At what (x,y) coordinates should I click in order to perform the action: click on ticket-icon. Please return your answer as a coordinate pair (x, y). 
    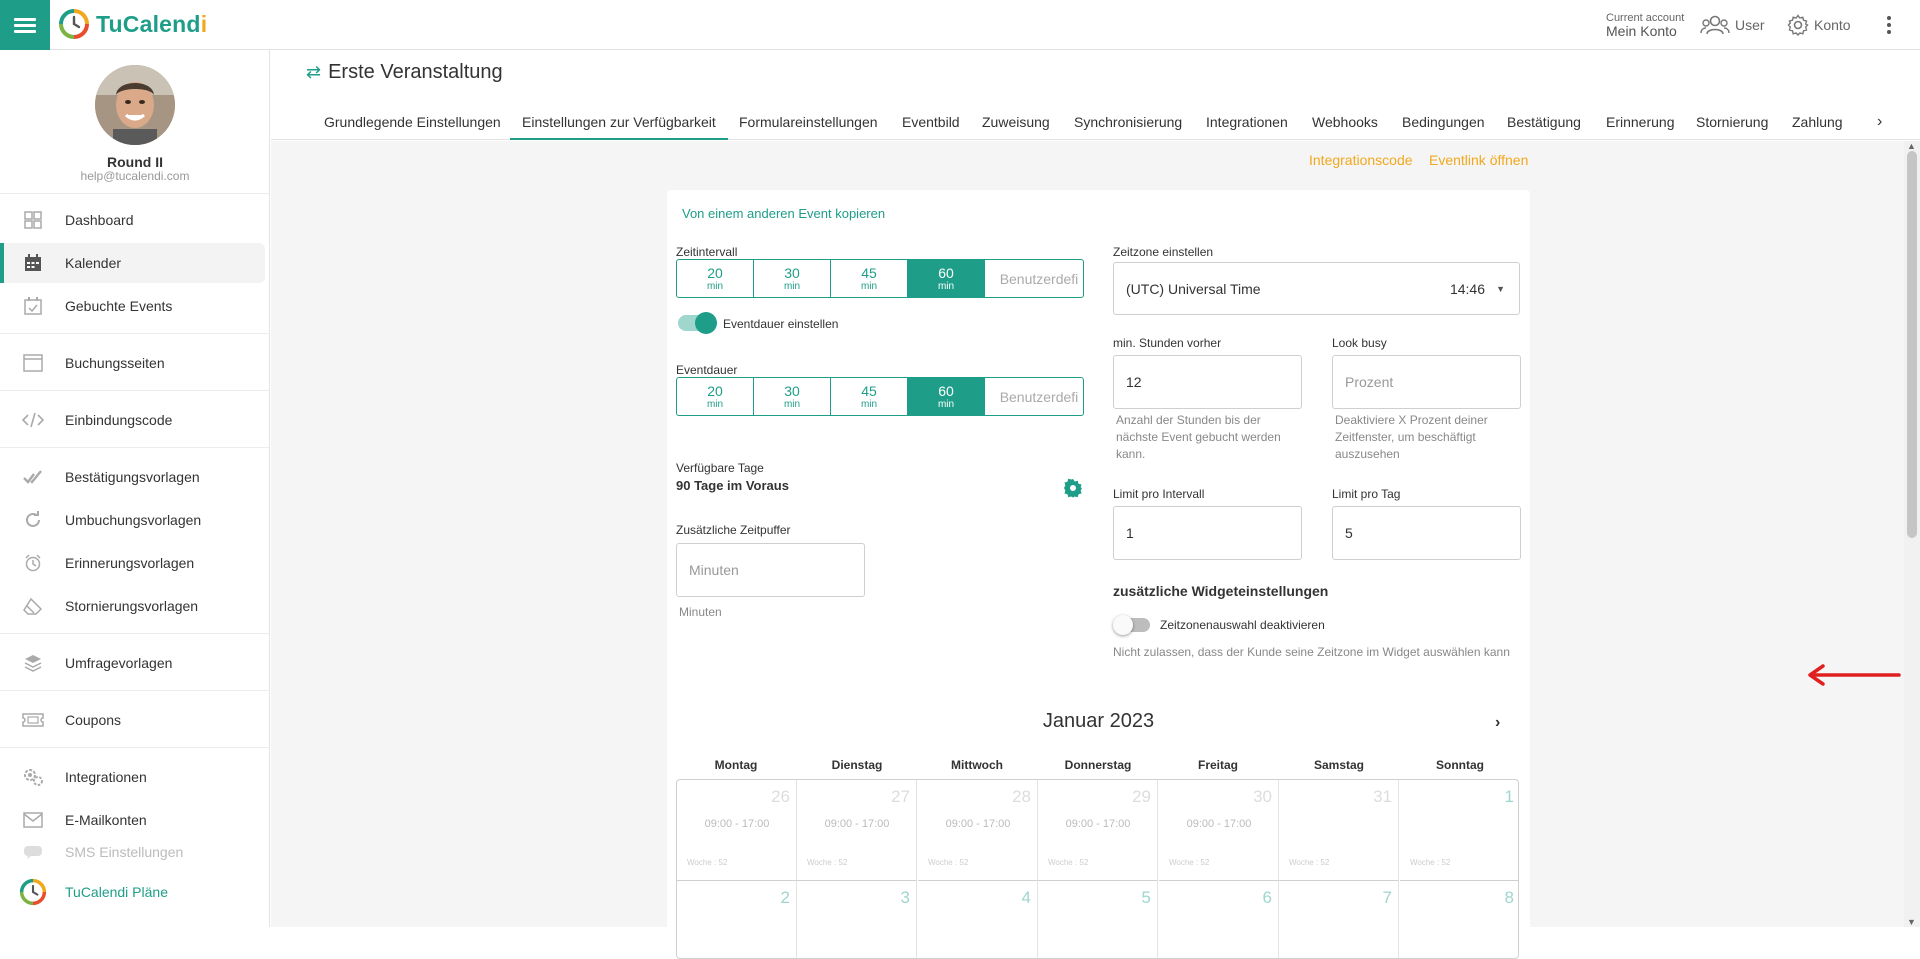
    Looking at the image, I should click on (32, 720).